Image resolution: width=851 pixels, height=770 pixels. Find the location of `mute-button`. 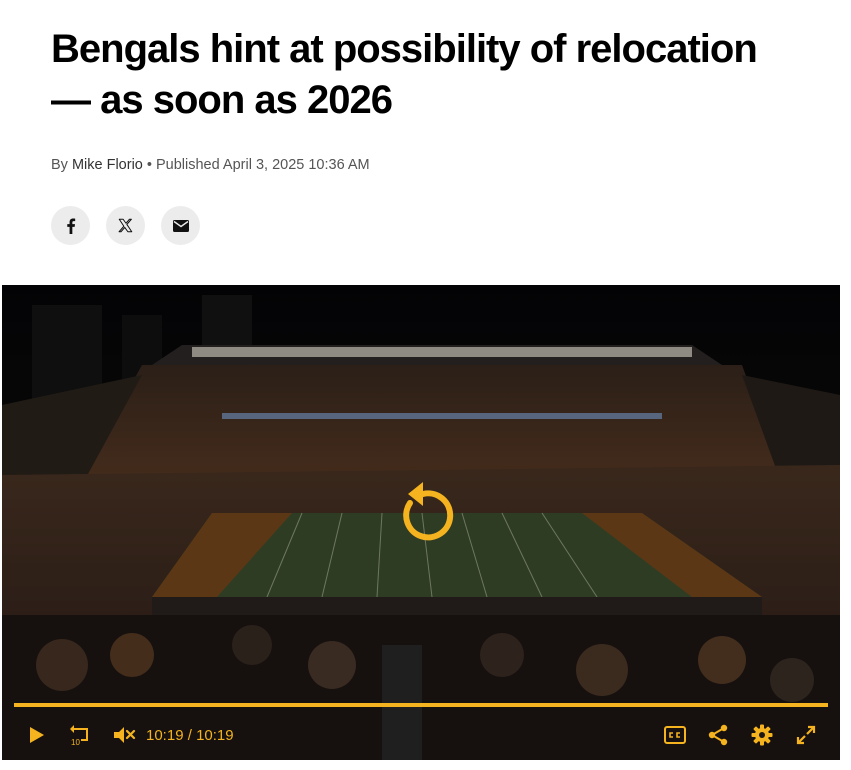

mute-button is located at coordinates (124, 735).